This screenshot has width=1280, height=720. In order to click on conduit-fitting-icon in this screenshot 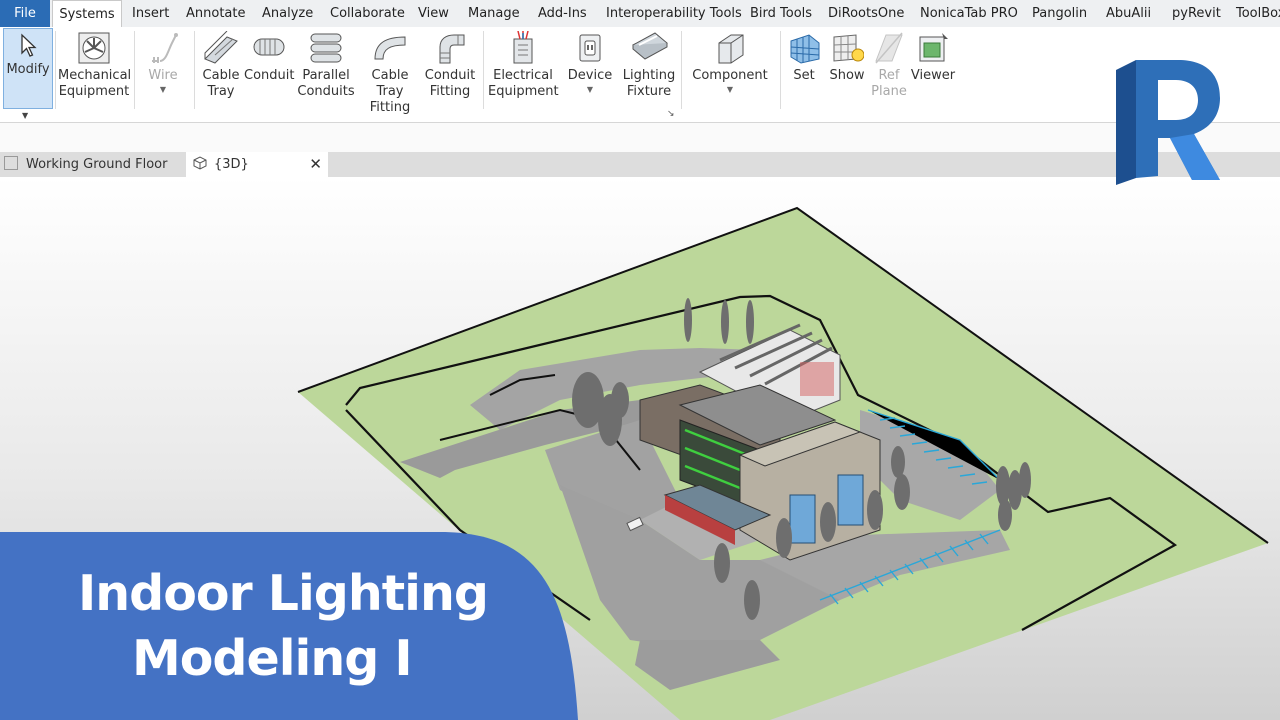, I will do `click(452, 49)`.